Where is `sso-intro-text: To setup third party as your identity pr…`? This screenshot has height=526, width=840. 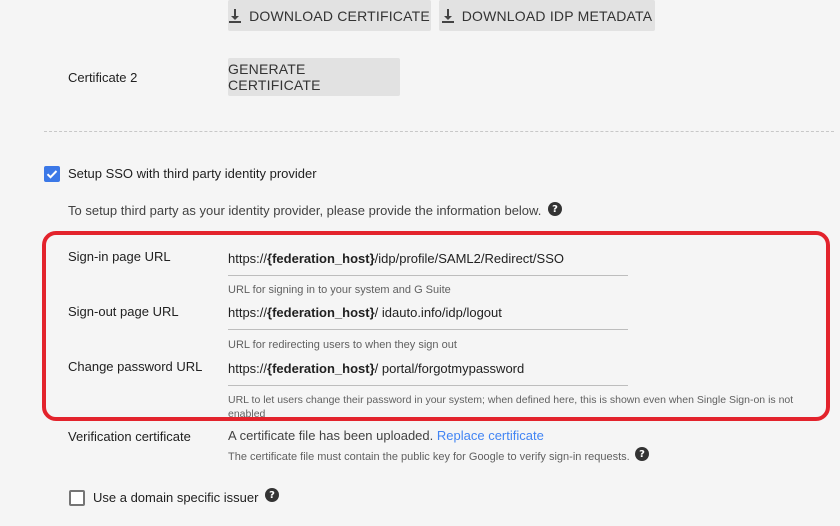
sso-intro-text: To setup third party as your identity pr… is located at coordinates (305, 210).